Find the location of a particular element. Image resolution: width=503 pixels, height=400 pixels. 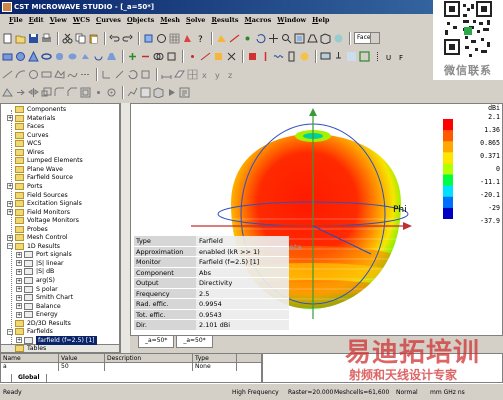

monitor-icon is located at coordinates (325, 56).